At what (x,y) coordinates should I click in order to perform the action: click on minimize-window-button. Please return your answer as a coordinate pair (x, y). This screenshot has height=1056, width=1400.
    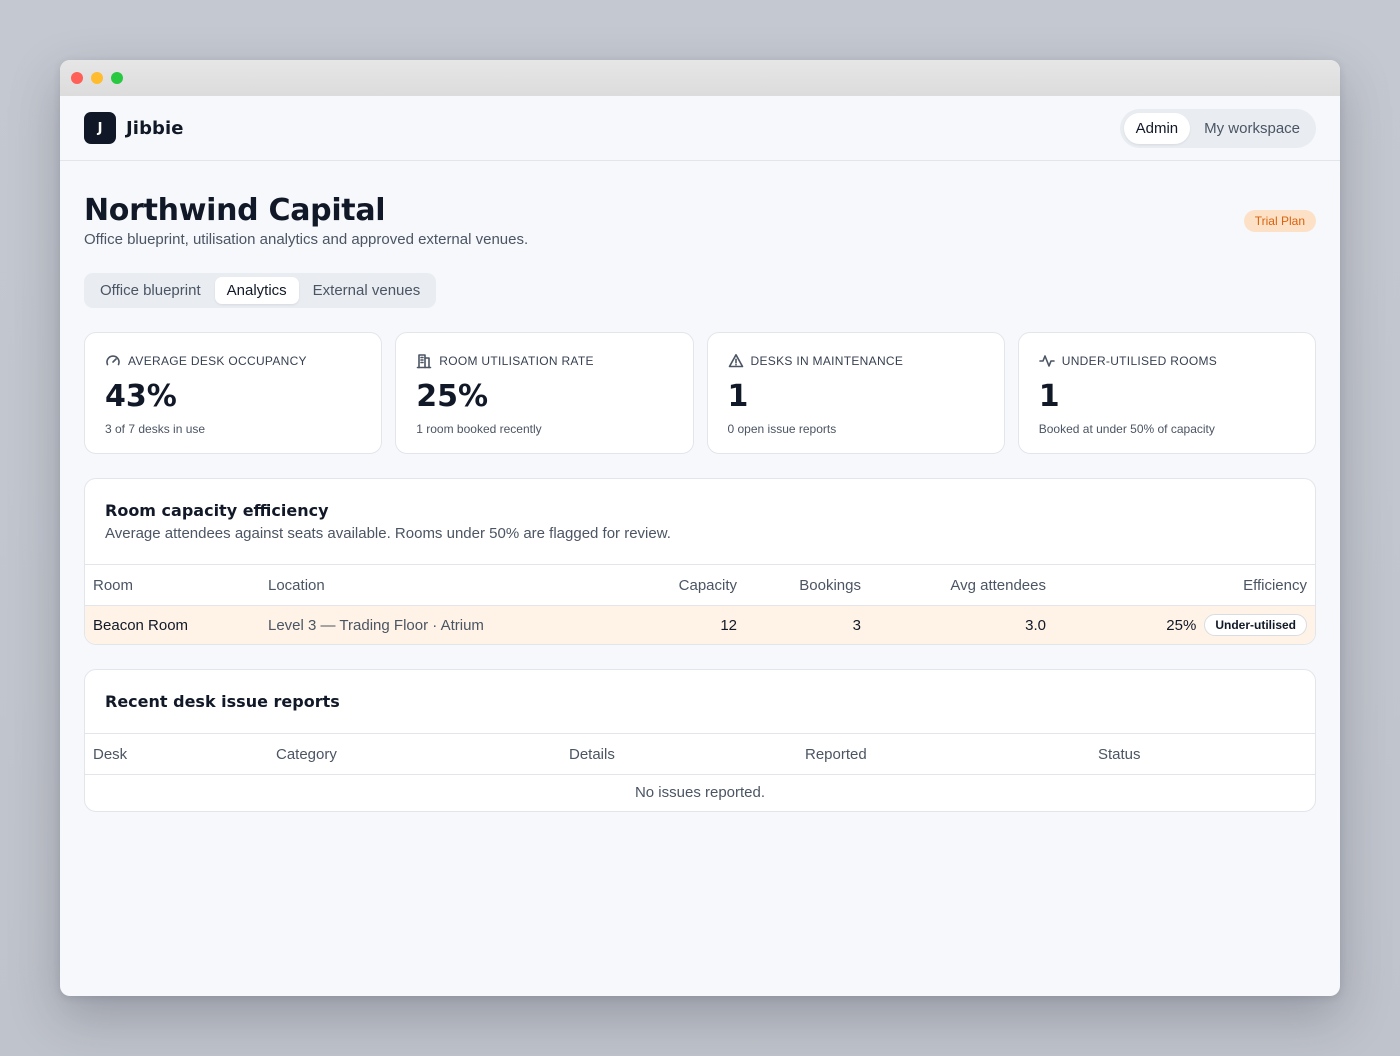
    Looking at the image, I should click on (97, 78).